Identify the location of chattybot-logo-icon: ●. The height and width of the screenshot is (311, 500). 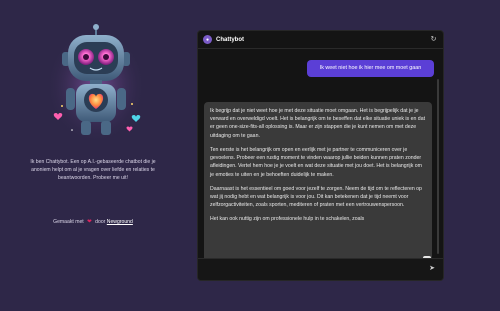
(207, 39).